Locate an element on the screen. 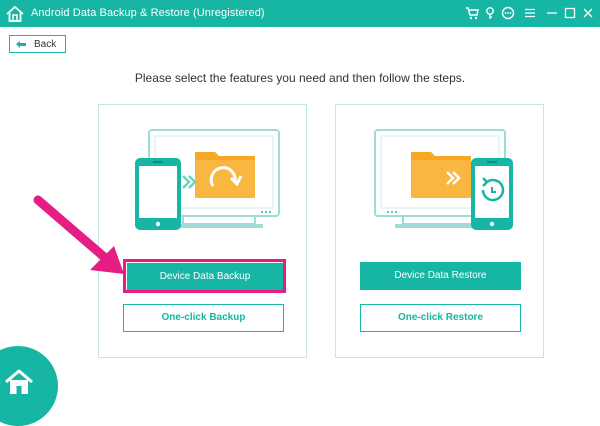 Image resolution: width=600 pixels, height=426 pixels. back-button-label: Back is located at coordinates (45, 44).